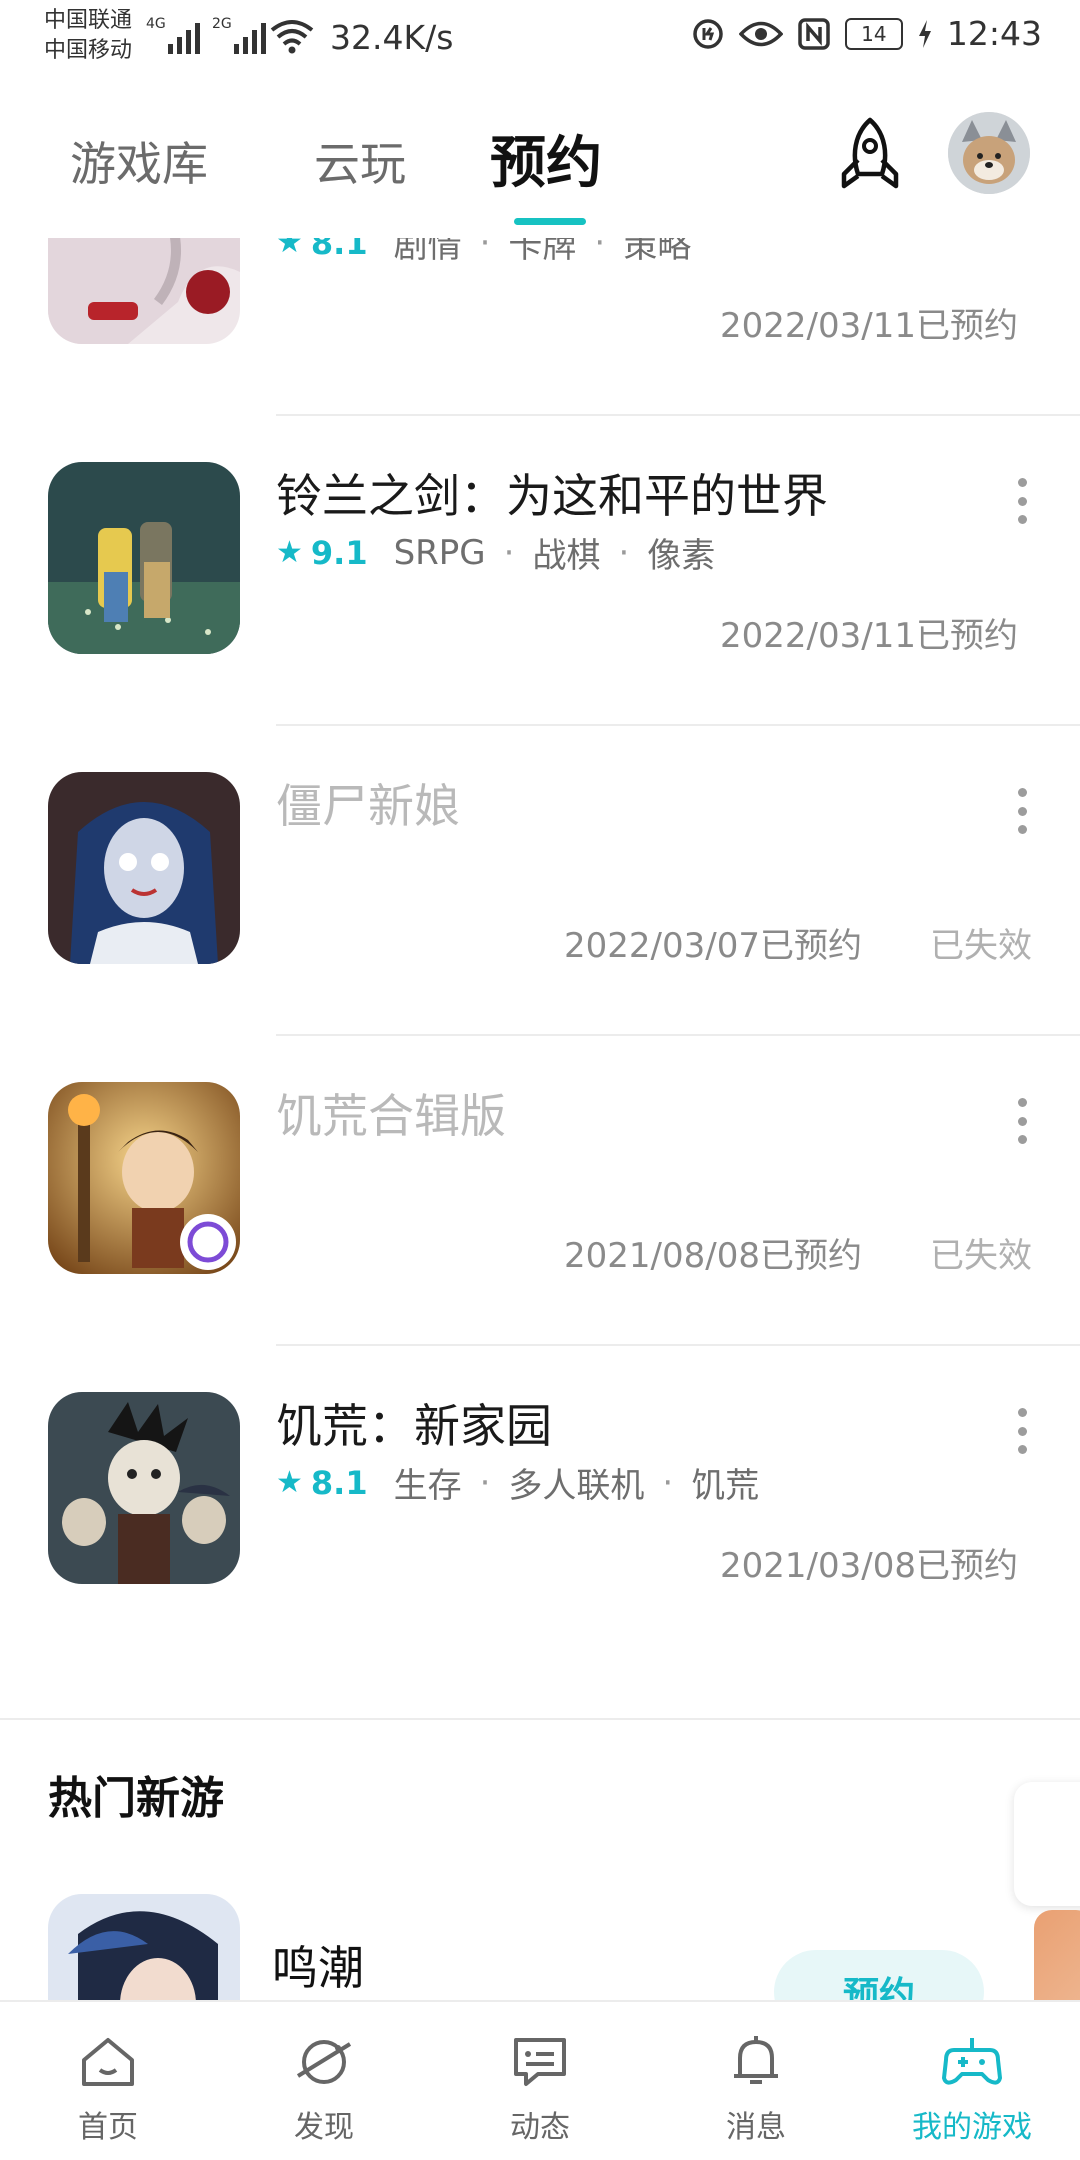  Describe the element at coordinates (439, 552) in the screenshot. I see `game-tag: SRPG` at that location.